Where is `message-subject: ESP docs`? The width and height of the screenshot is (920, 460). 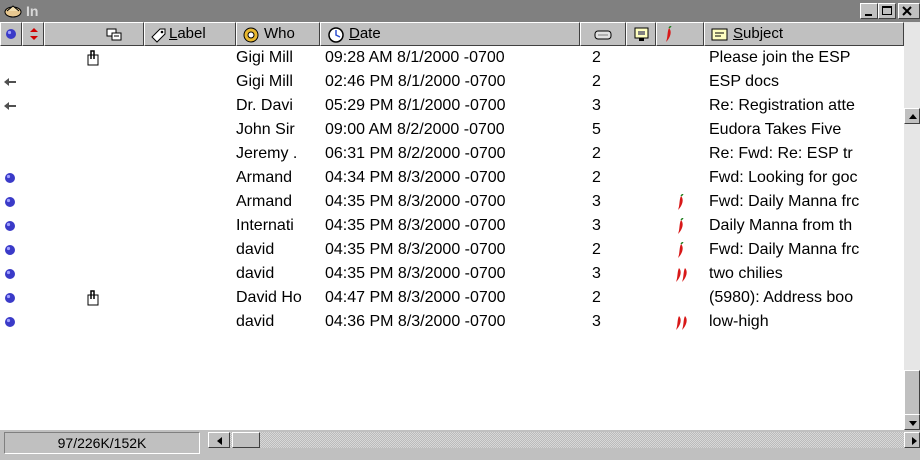 message-subject: ESP docs is located at coordinates (744, 81).